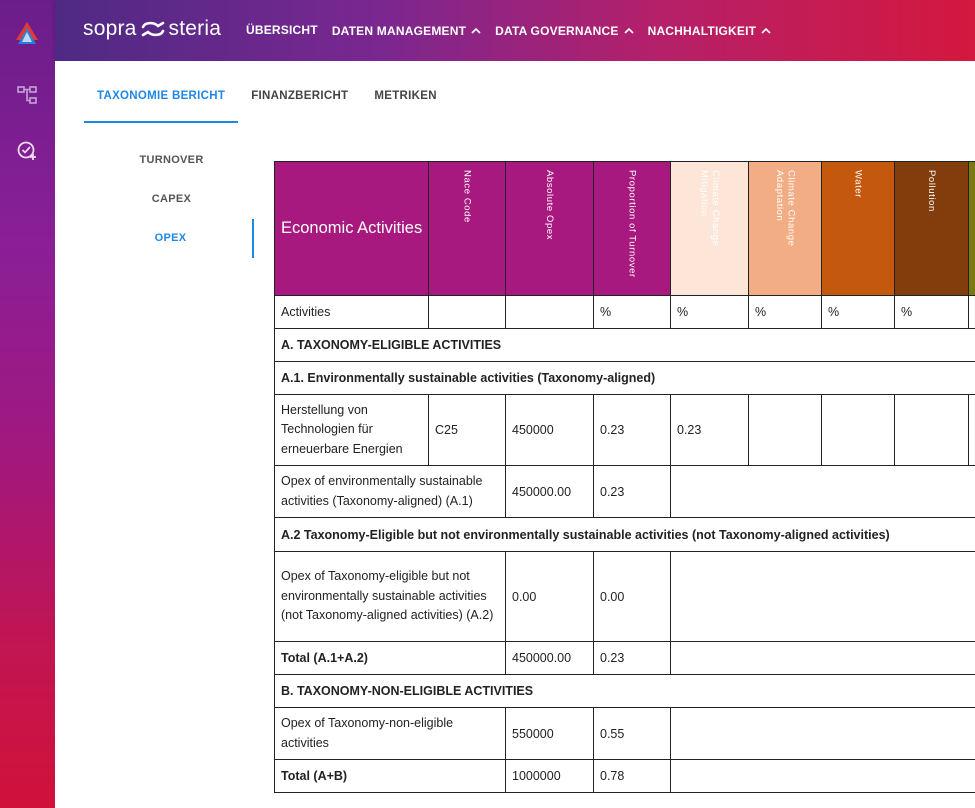 The width and height of the screenshot is (975, 808). Describe the element at coordinates (564, 31) in the screenshot. I see `nav-data-governance: DATA GOVERNANCE` at that location.